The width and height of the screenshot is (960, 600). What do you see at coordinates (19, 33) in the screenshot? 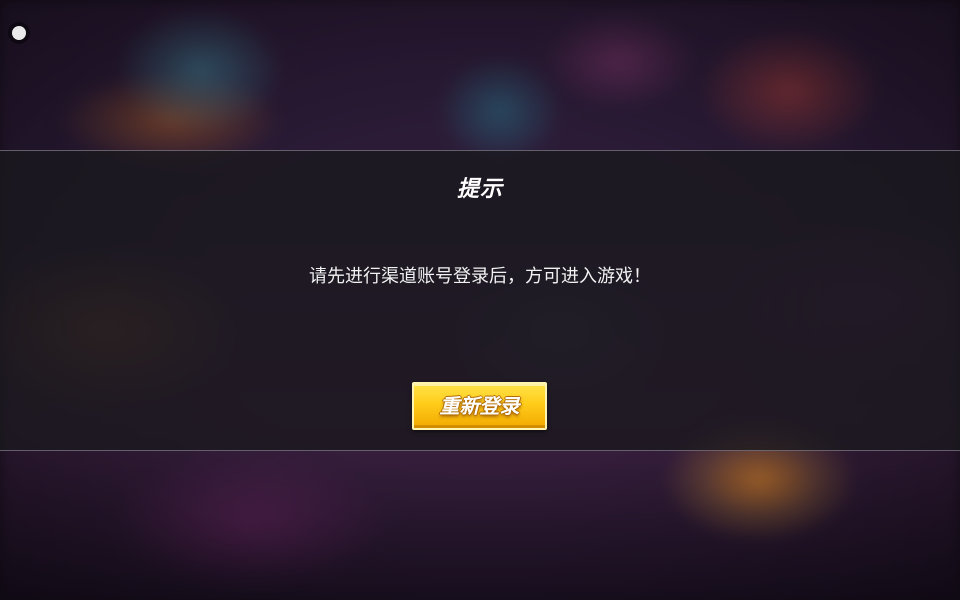
I see `floating-menu-dot-icon` at bounding box center [19, 33].